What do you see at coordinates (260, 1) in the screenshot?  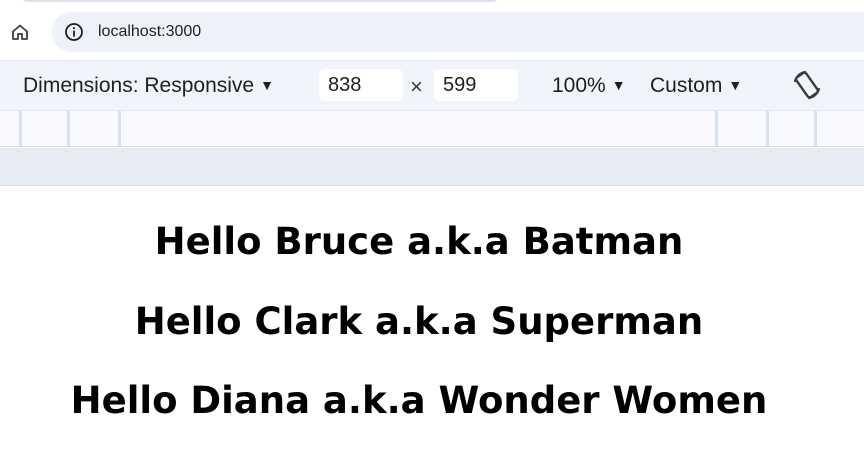 I see `active-tab-edge` at bounding box center [260, 1].